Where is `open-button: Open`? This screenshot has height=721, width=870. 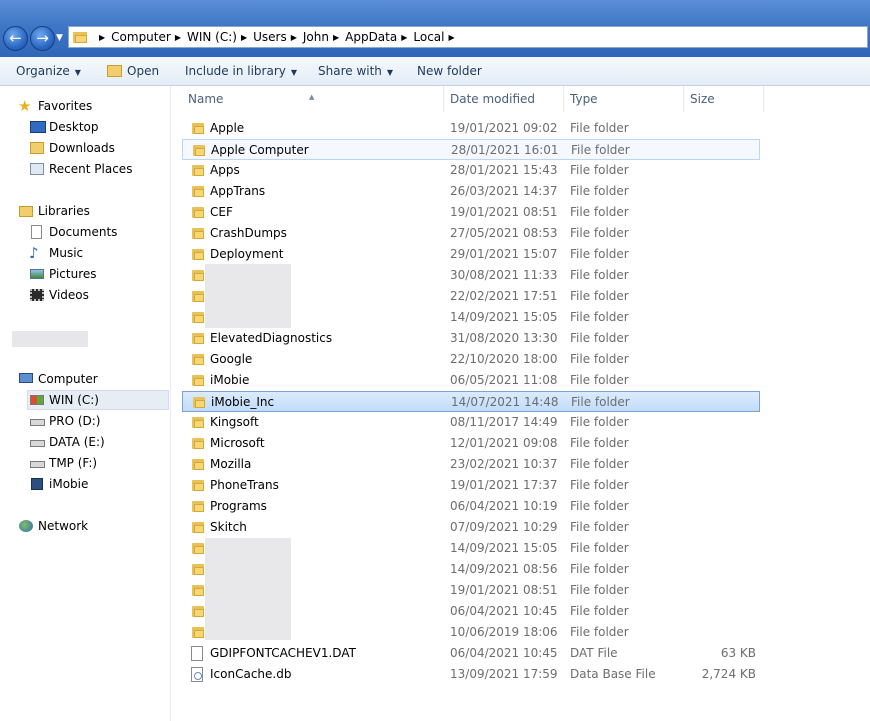
open-button: Open is located at coordinates (133, 71).